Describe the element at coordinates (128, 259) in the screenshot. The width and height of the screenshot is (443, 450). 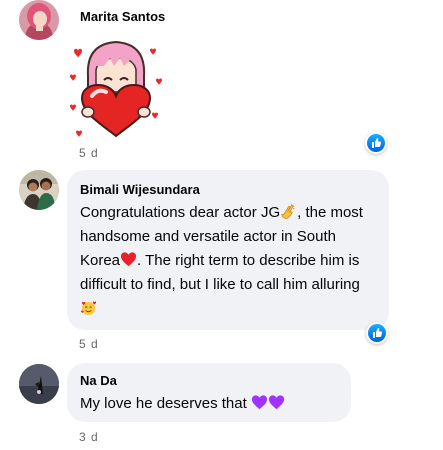
I see `red-heart-emoji-icon` at that location.